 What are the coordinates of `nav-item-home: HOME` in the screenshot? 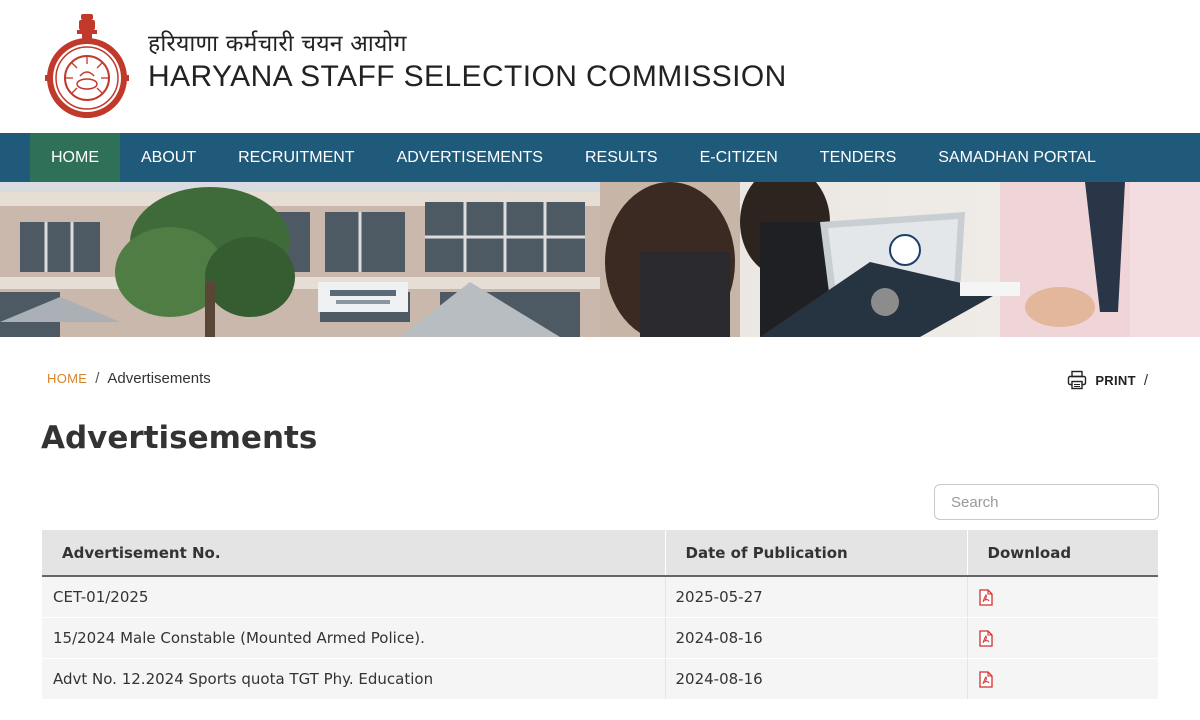 It's located at (75, 157).